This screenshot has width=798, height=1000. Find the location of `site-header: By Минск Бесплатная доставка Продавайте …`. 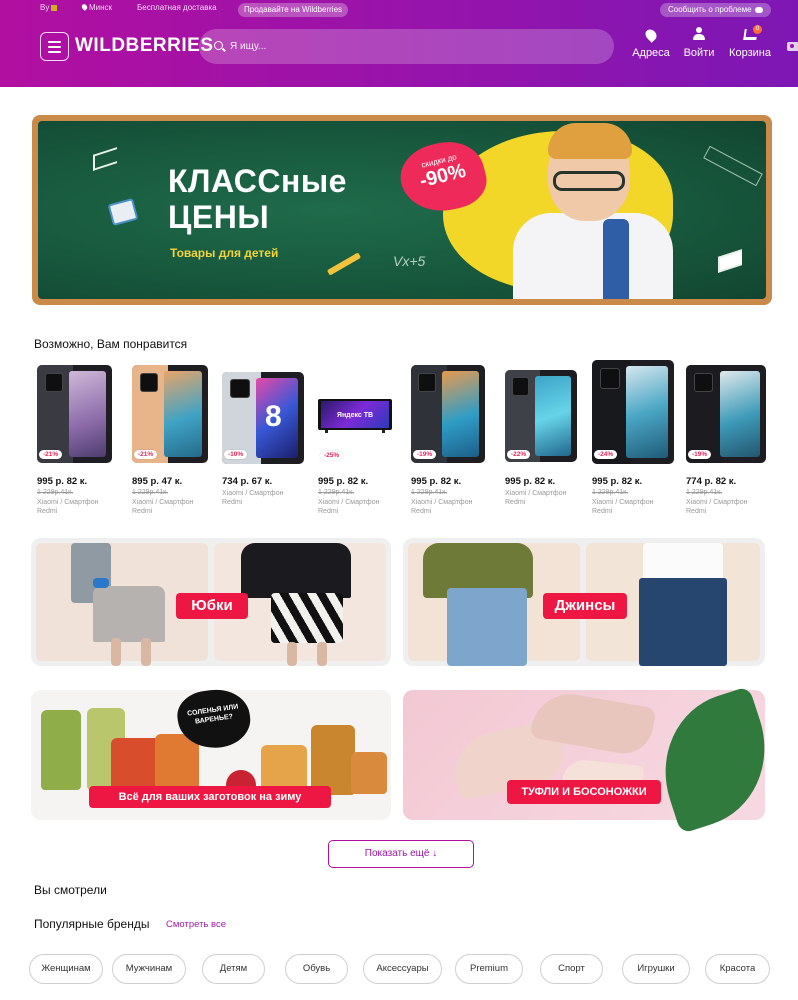

site-header: By Минск Бесплатная доставка Продавайте … is located at coordinates (399, 43).